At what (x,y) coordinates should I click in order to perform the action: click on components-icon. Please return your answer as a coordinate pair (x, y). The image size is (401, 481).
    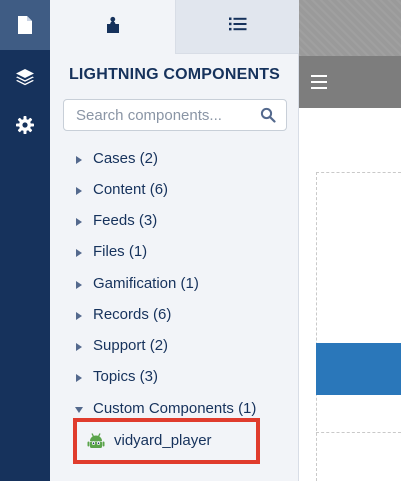
    Looking at the image, I should click on (113, 27).